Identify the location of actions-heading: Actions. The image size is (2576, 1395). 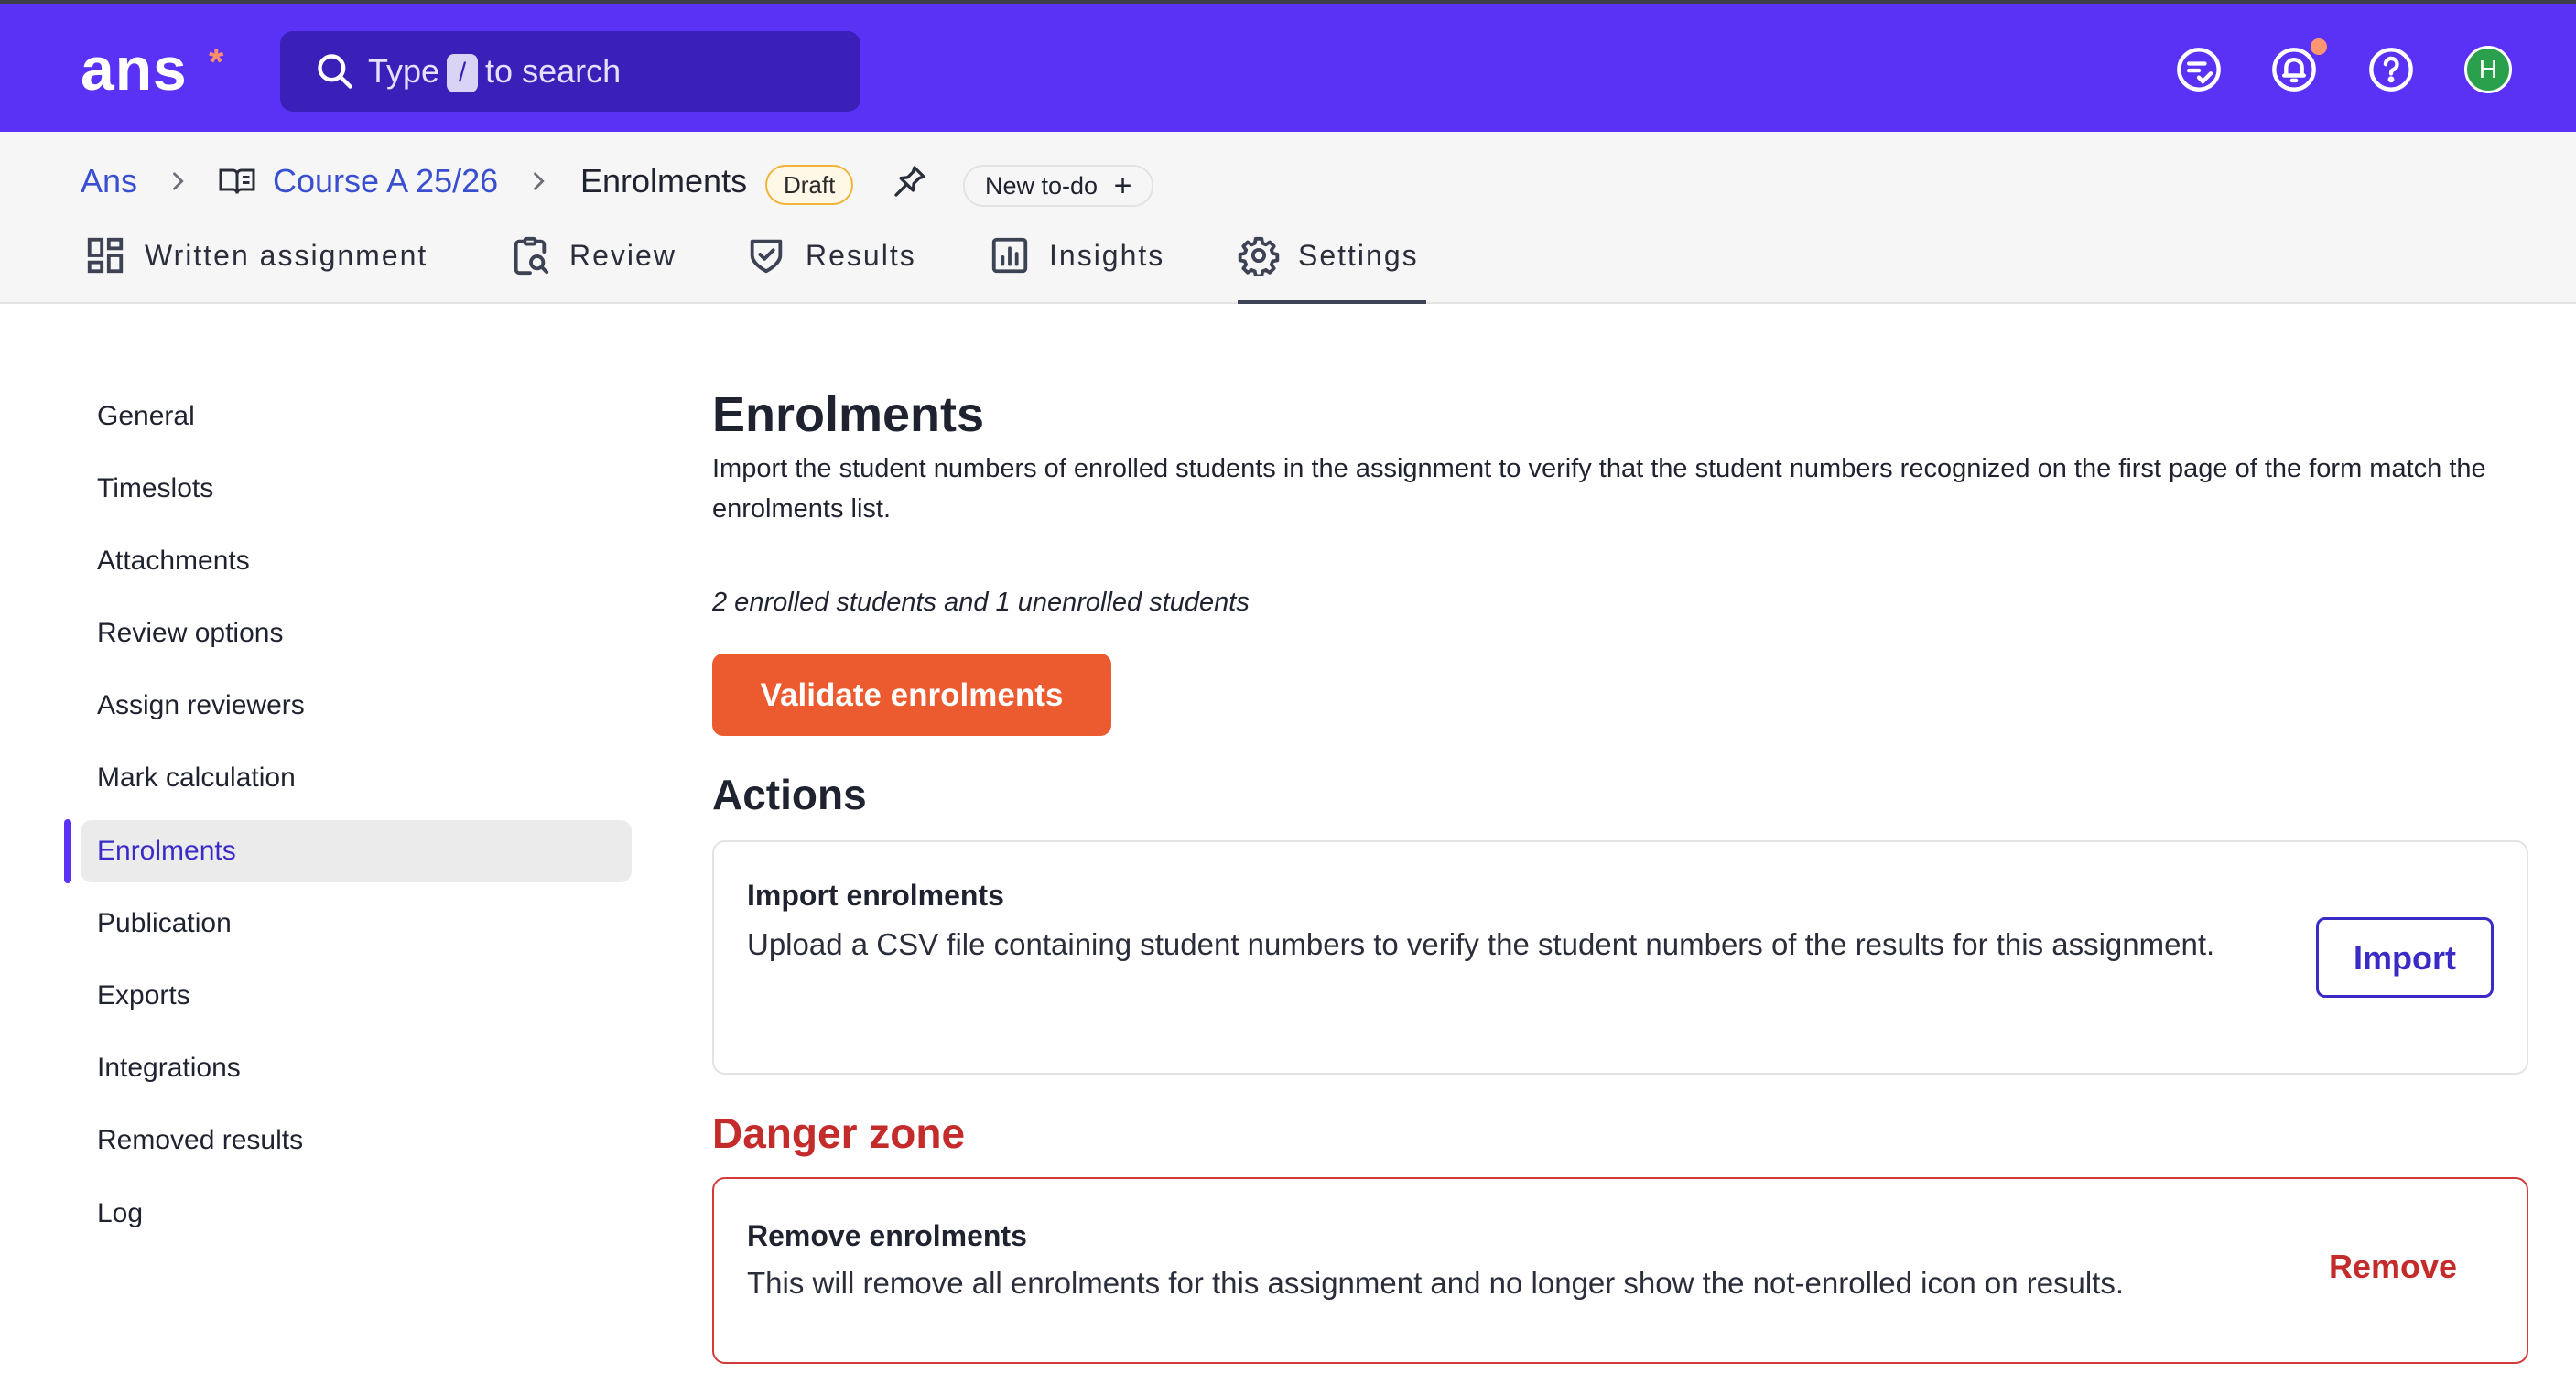
(790, 795).